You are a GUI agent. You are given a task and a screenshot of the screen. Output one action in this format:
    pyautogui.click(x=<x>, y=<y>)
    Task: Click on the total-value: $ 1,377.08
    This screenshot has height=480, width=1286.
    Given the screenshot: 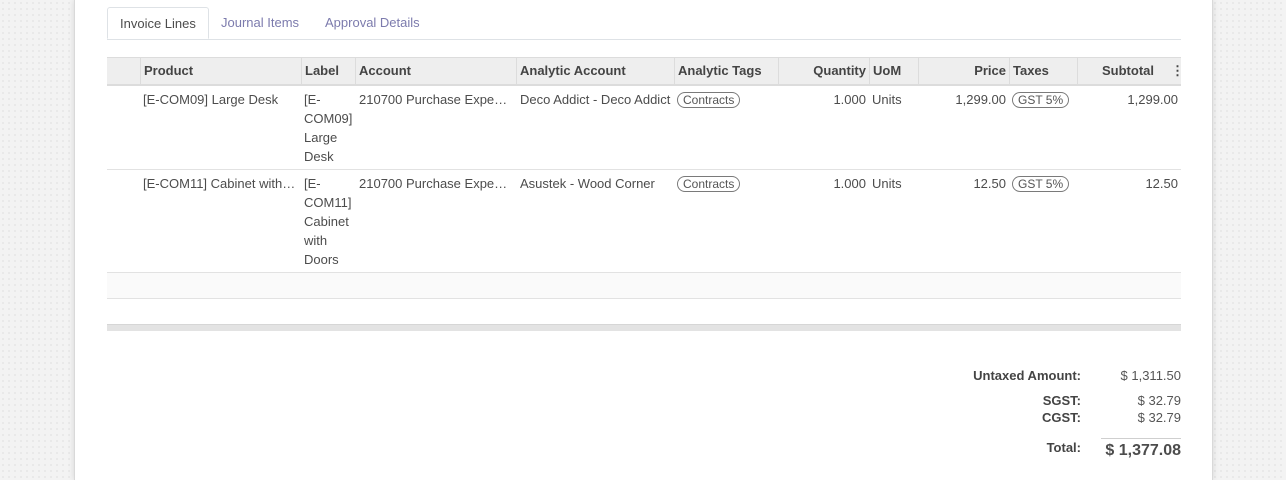 What is the action you would take?
    pyautogui.click(x=1141, y=449)
    